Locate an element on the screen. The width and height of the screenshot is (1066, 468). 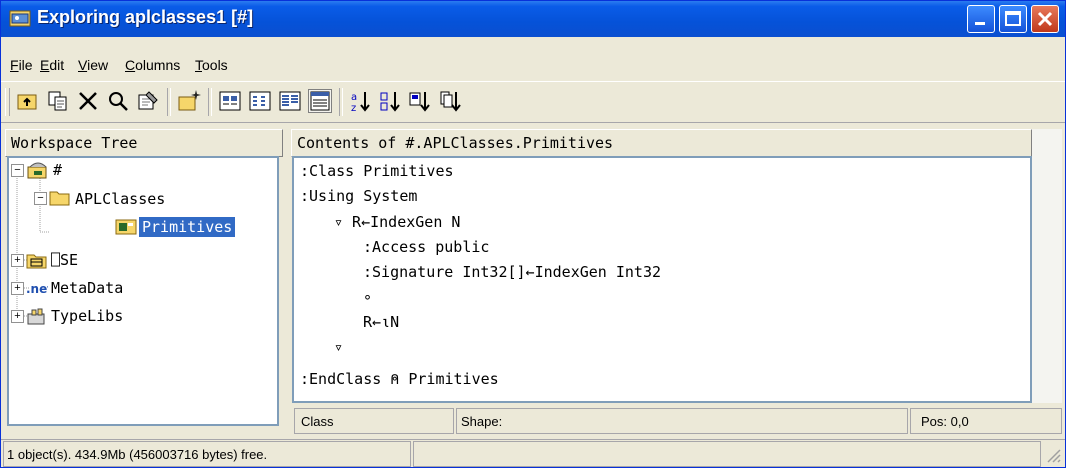
new-object-button is located at coordinates (189, 101).